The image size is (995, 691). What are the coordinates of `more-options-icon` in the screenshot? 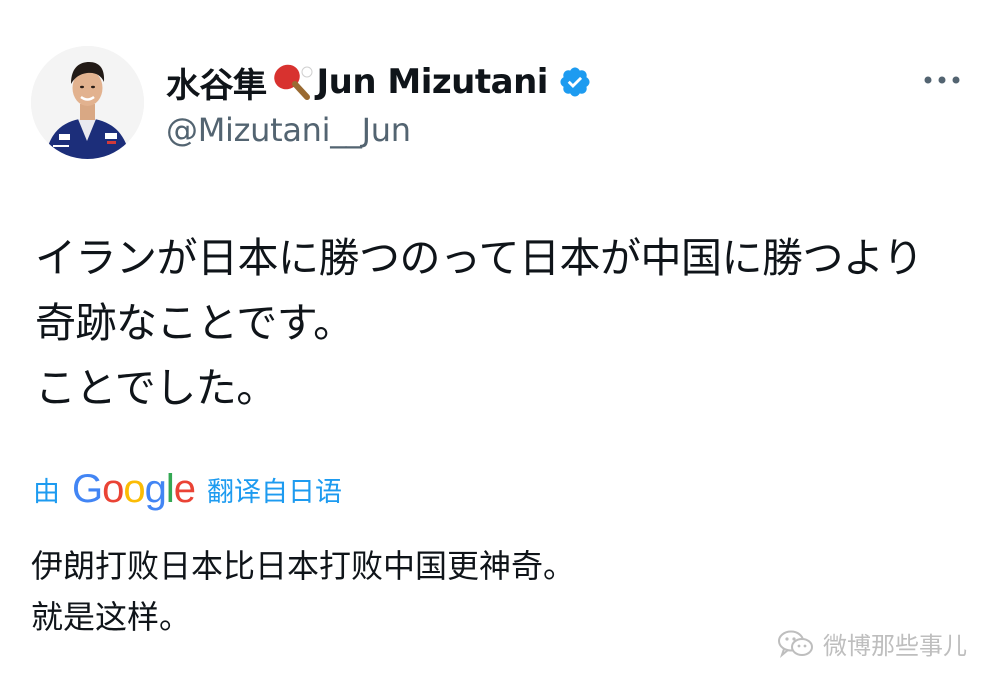 It's located at (942, 80).